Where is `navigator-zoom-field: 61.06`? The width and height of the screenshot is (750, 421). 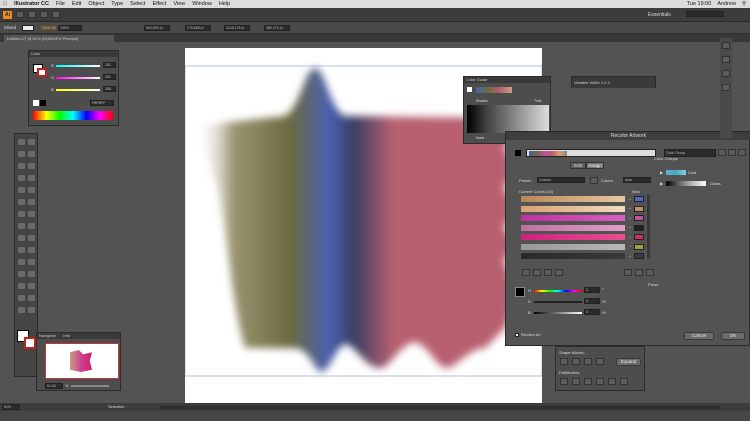 navigator-zoom-field: 61.06 is located at coordinates (54, 386).